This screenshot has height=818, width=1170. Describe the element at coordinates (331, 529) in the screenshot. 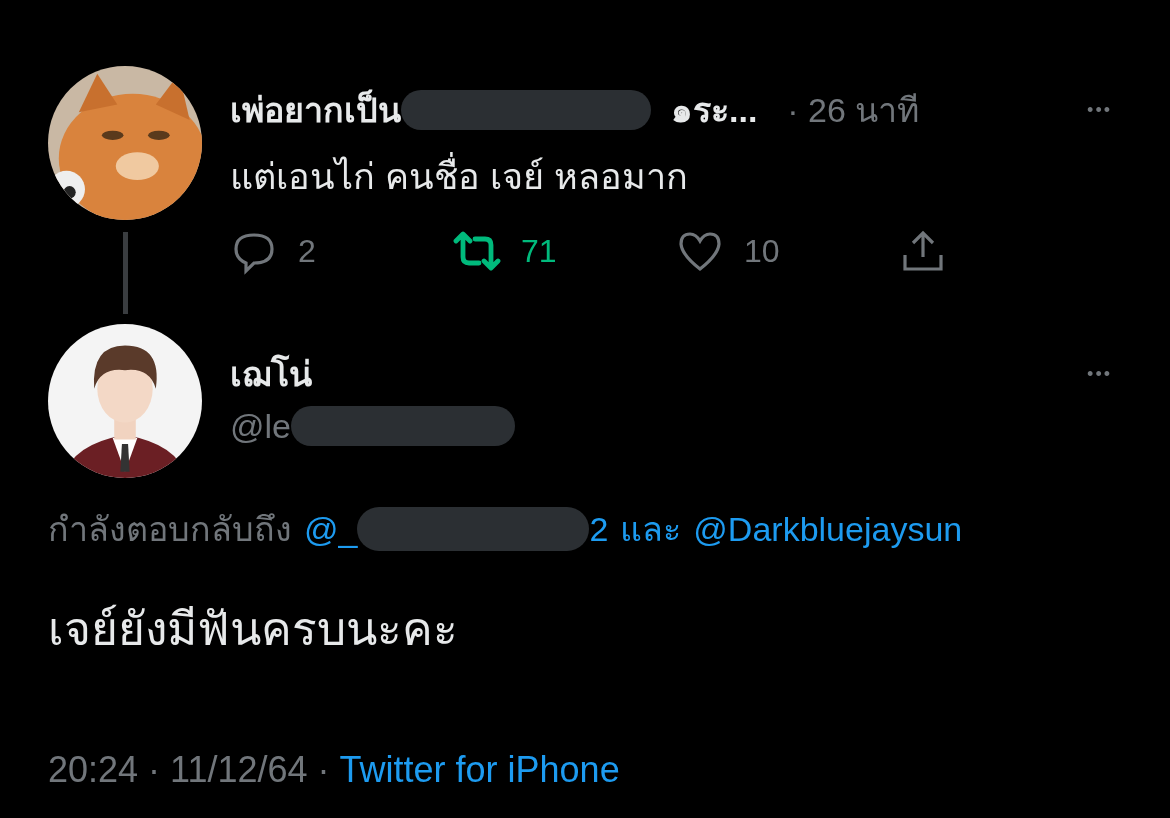

I see `mention-link: @_` at that location.